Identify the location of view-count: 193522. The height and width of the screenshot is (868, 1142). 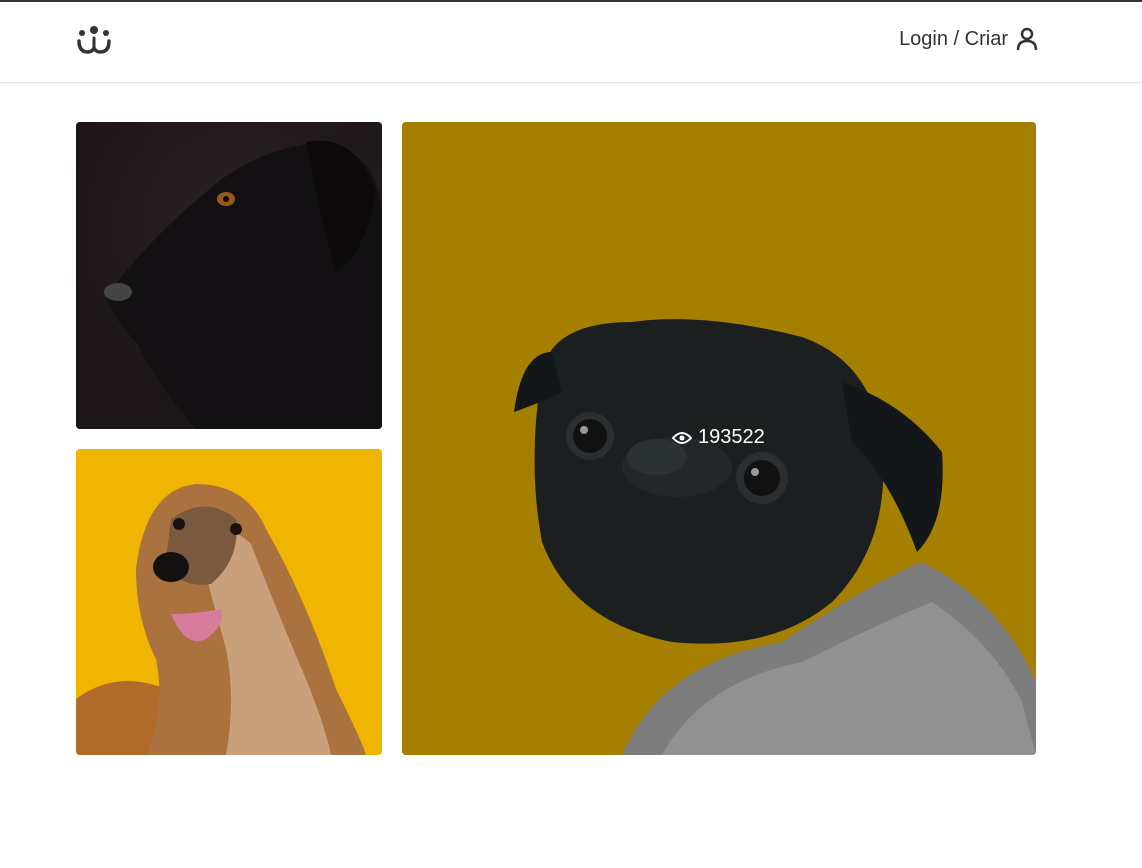
(718, 437).